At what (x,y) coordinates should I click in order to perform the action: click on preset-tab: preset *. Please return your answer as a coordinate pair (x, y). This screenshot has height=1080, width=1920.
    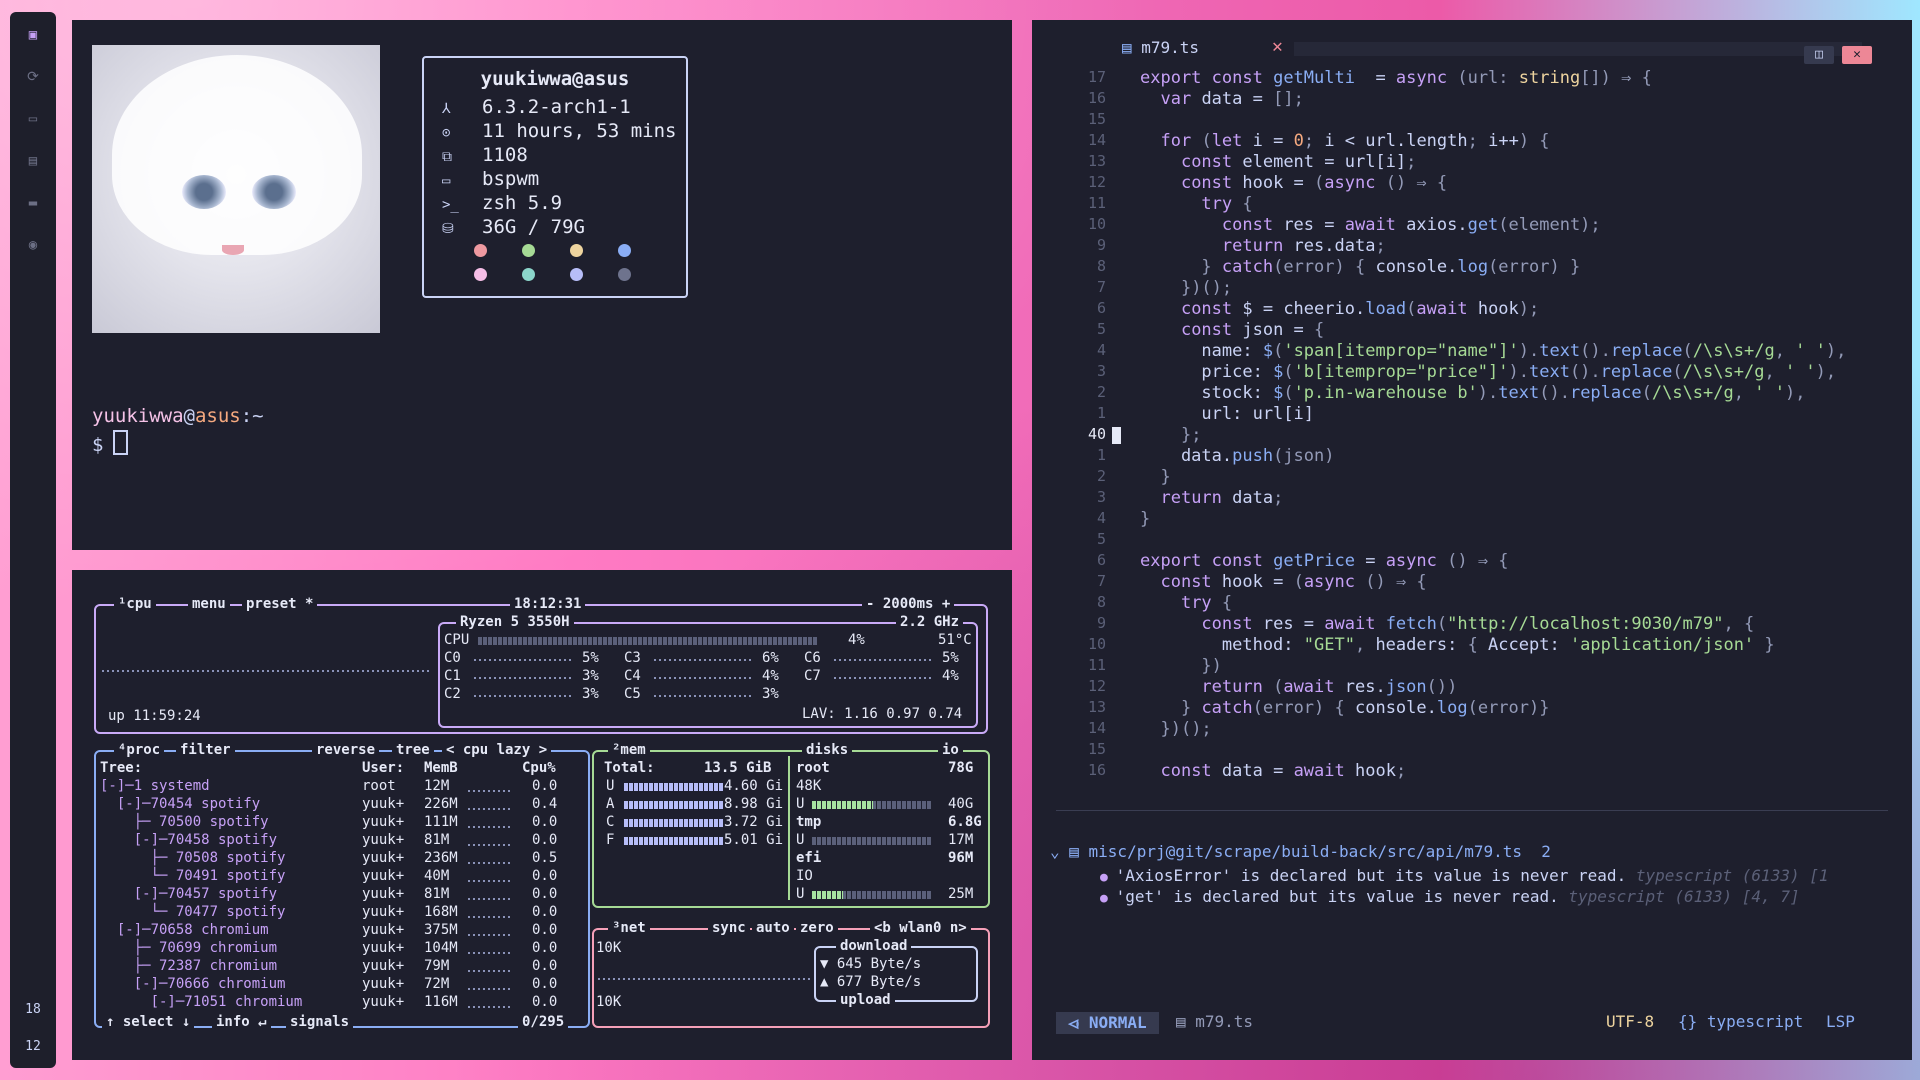
    Looking at the image, I should click on (280, 604).